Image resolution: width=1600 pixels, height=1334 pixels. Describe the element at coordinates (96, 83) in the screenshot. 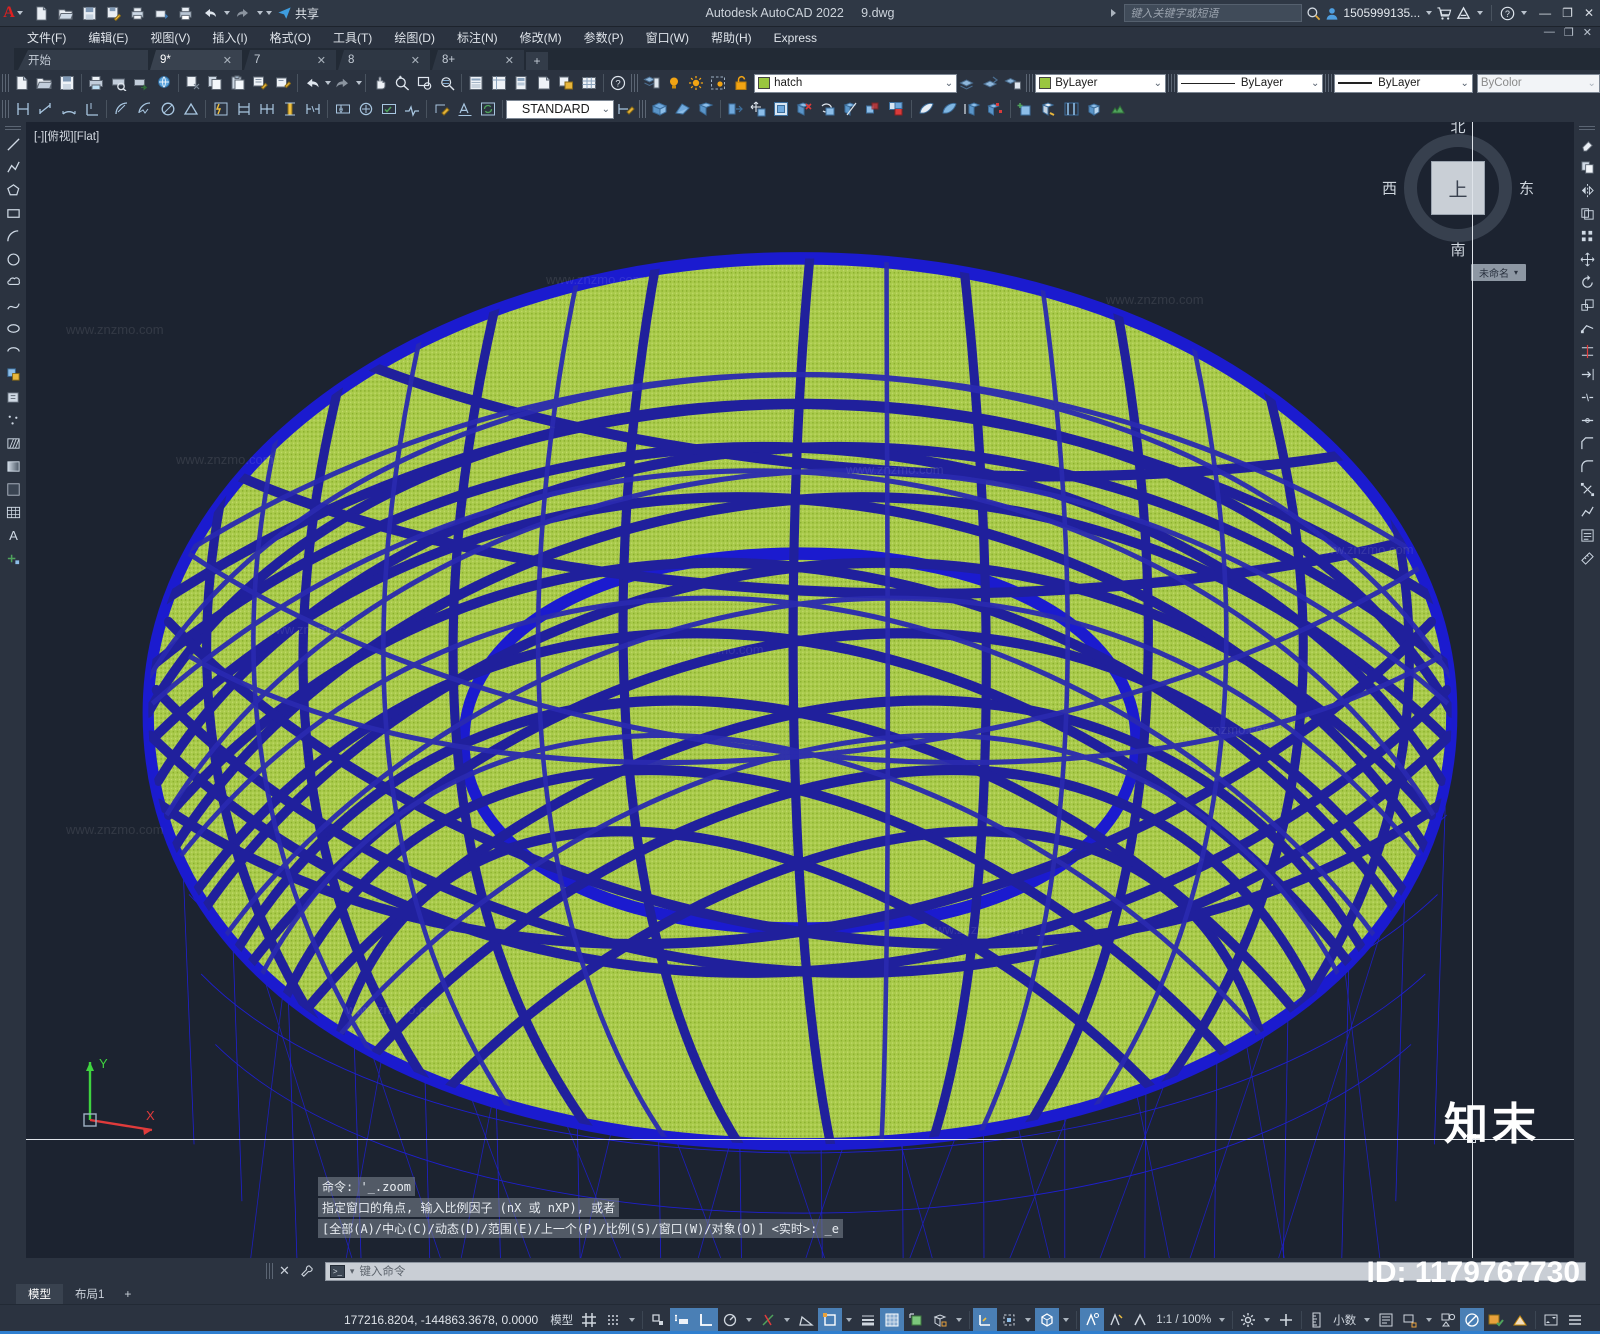

I see `plot-icon` at that location.